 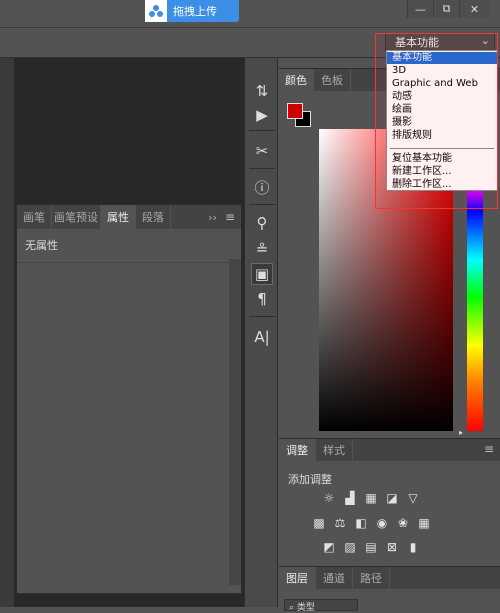 I want to click on properties-scrollbar, so click(x=235, y=422).